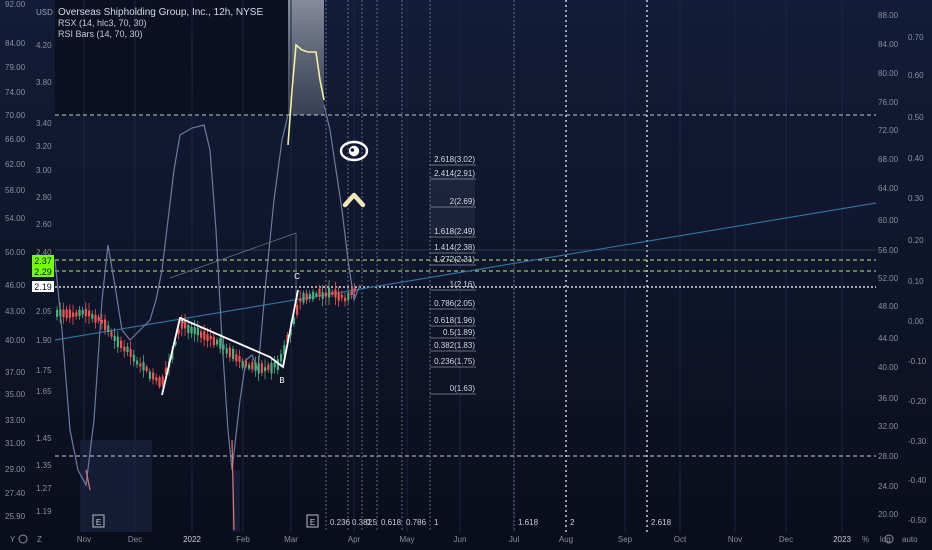 The image size is (932, 550). Describe the element at coordinates (15, 443) in the screenshot. I see `left-tick-label: 31.00` at that location.